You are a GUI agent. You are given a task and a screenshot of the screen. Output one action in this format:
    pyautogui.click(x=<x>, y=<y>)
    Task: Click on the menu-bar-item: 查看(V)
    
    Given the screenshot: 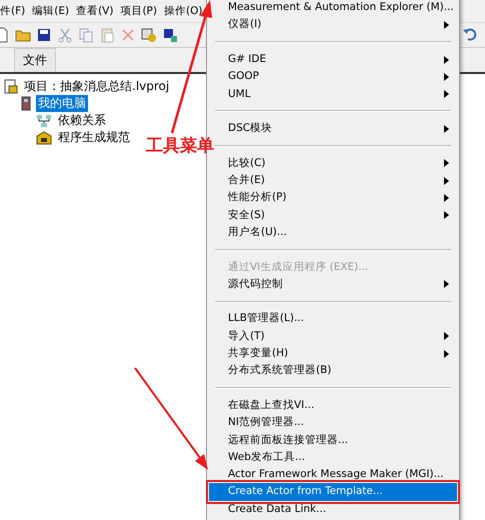 What is the action you would take?
    pyautogui.click(x=95, y=11)
    